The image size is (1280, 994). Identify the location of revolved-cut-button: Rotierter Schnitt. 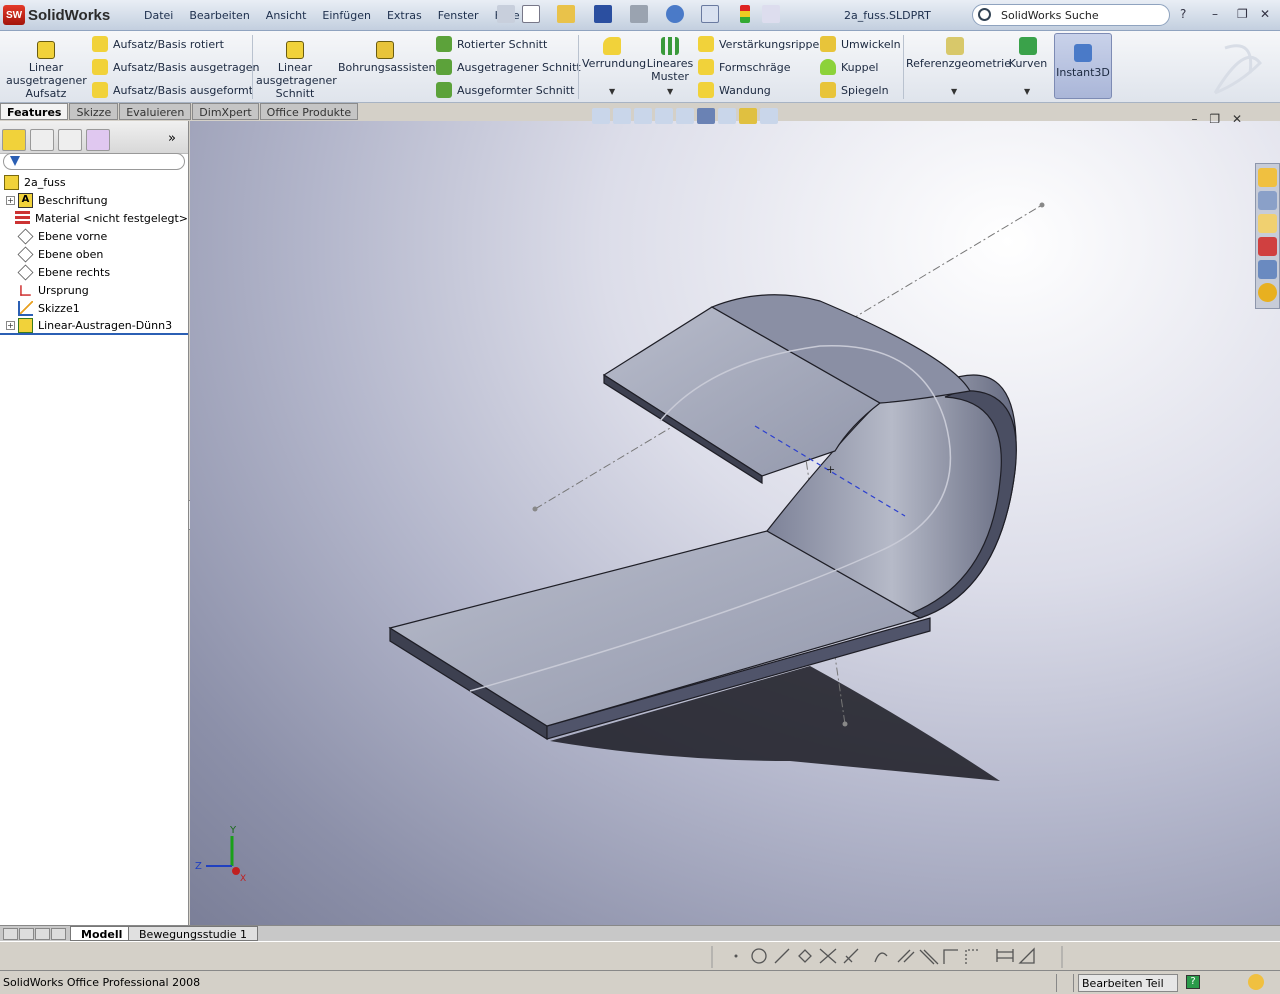
(491, 44).